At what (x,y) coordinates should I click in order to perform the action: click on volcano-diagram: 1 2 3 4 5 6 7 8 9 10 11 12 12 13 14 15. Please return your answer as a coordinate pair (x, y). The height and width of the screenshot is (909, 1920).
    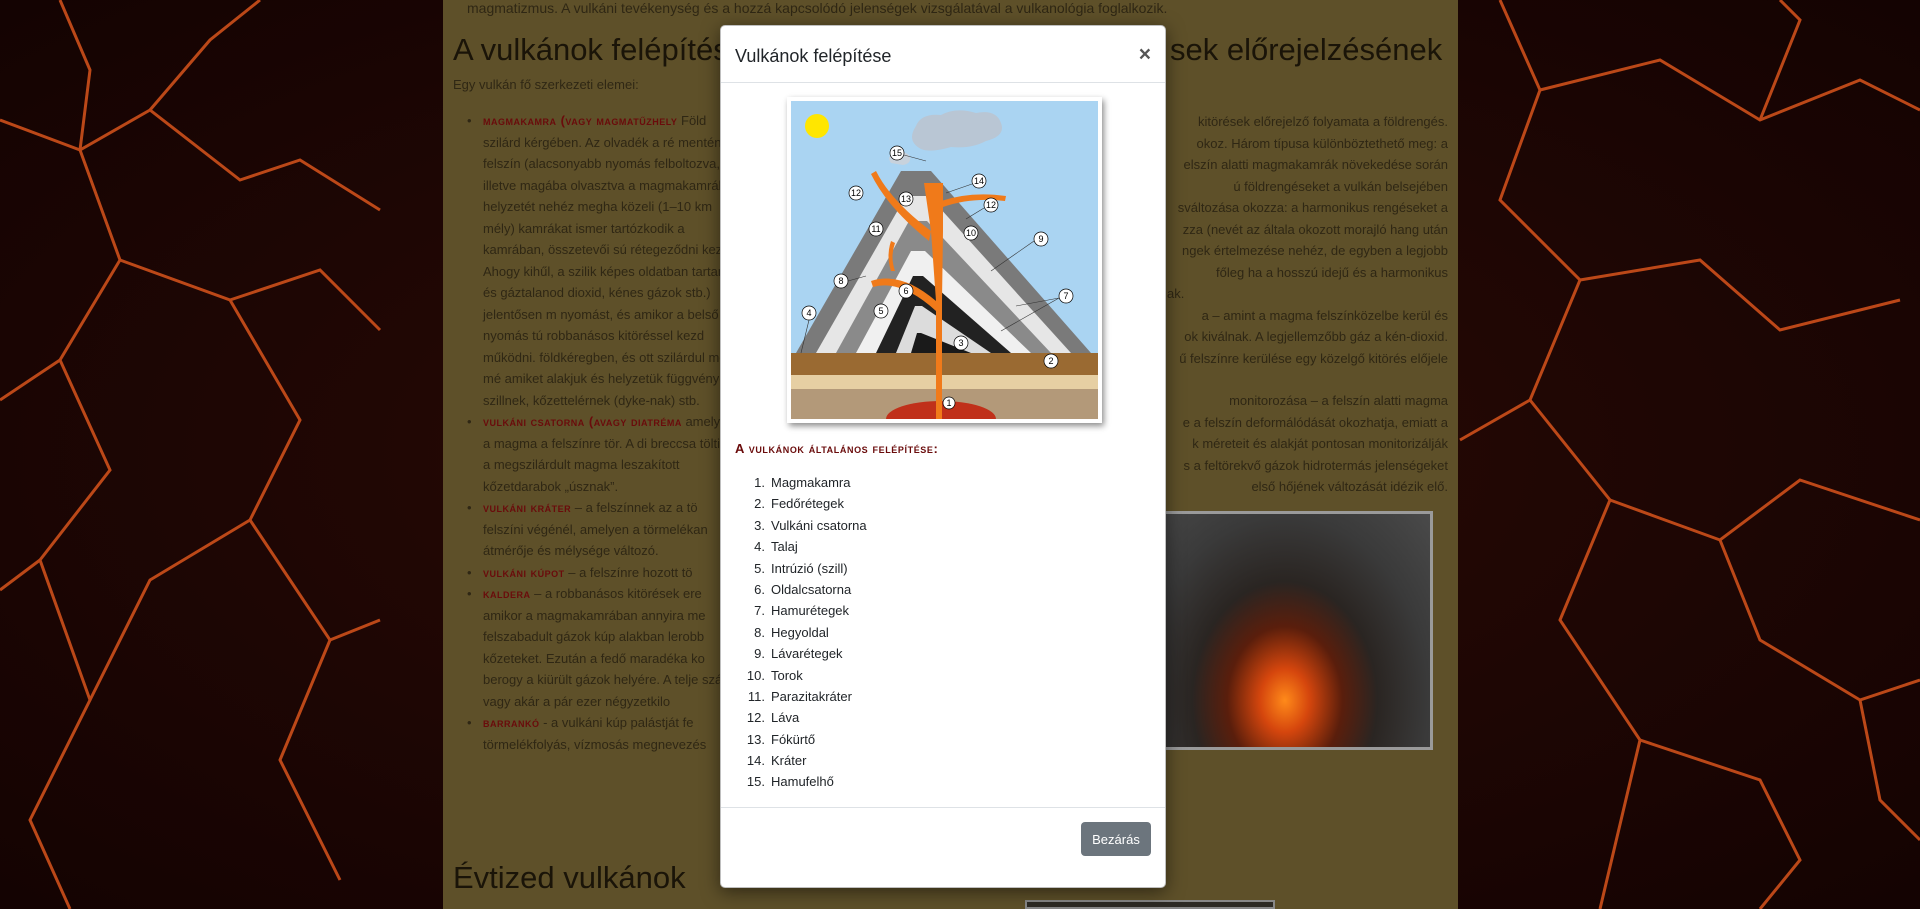
    Looking at the image, I should click on (944, 260).